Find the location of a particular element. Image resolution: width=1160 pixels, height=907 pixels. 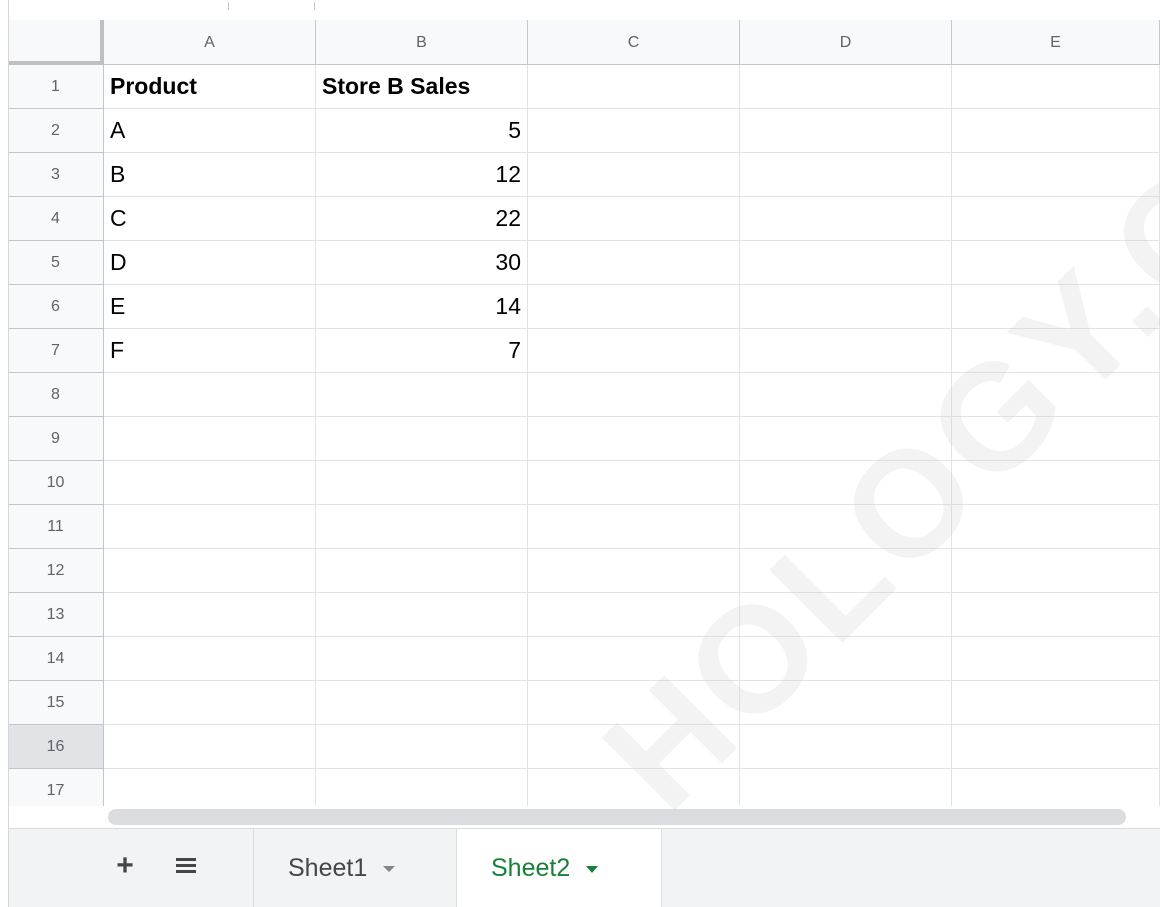

column-header-d: D is located at coordinates (846, 42).